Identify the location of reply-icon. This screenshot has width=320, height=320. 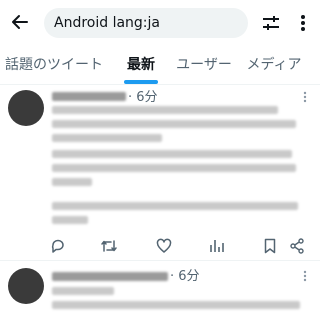
(57, 246).